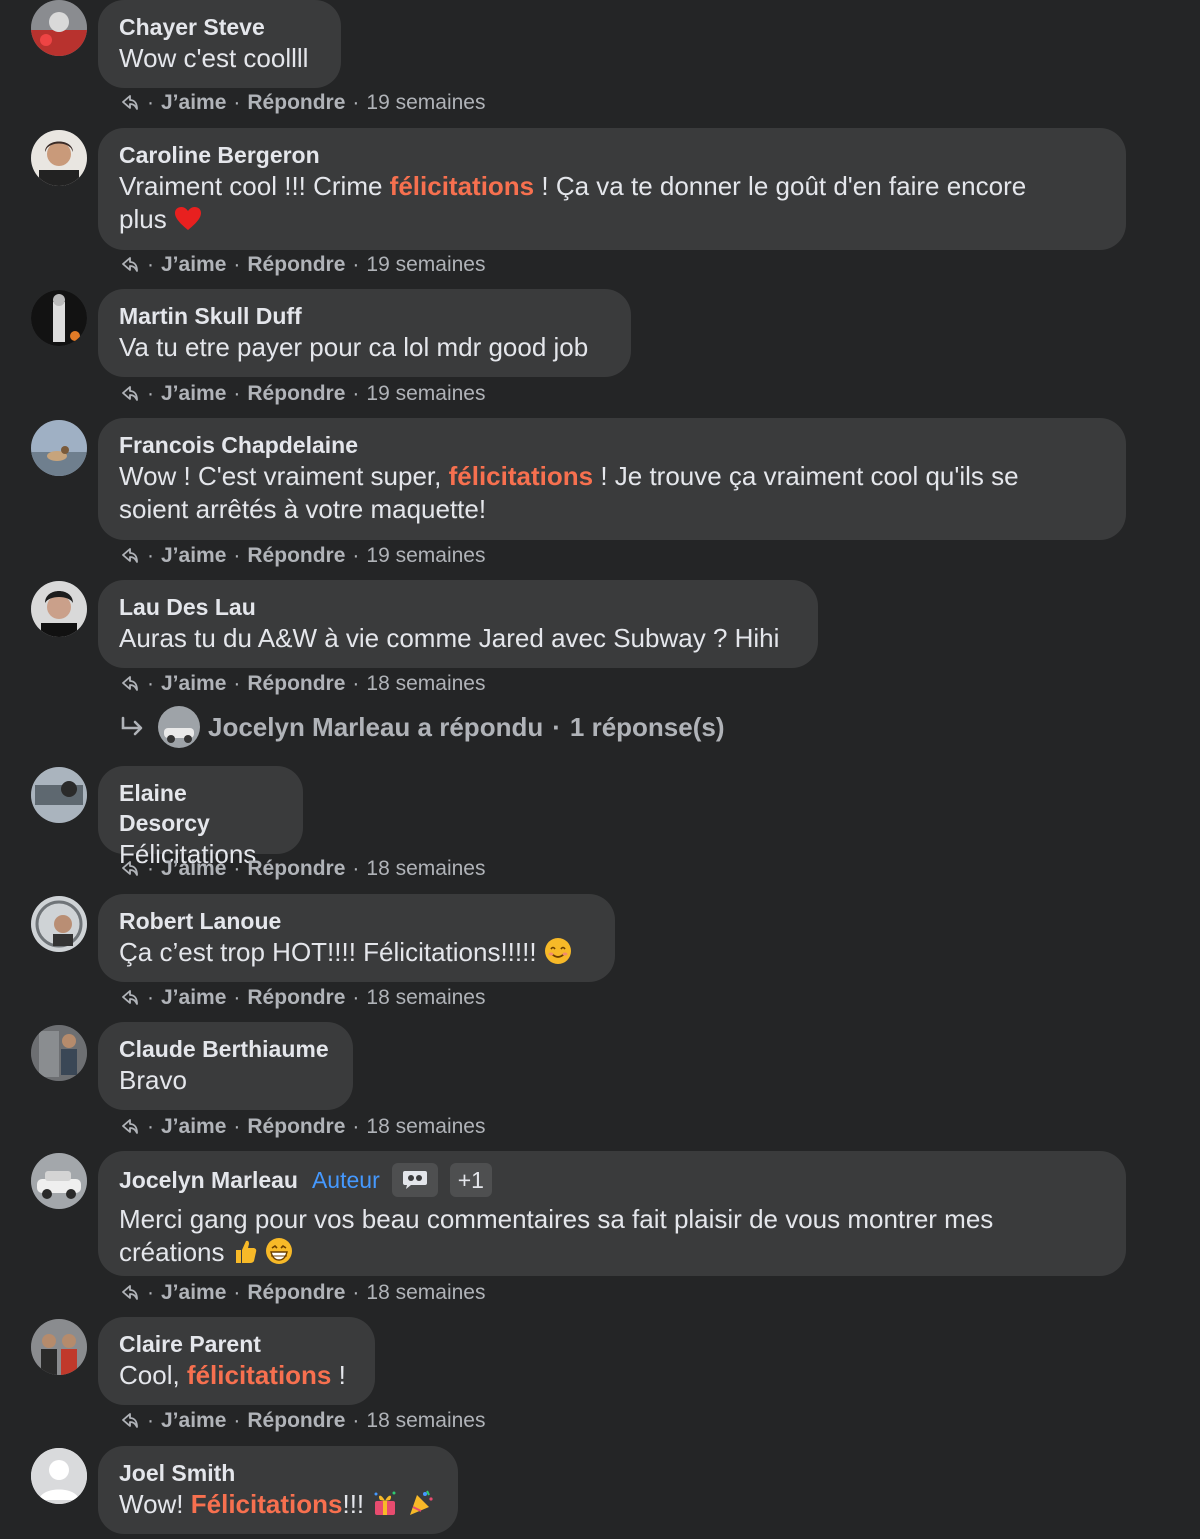 The image size is (1200, 1539). Describe the element at coordinates (470, 1180) in the screenshot. I see `badge-count: +1` at that location.